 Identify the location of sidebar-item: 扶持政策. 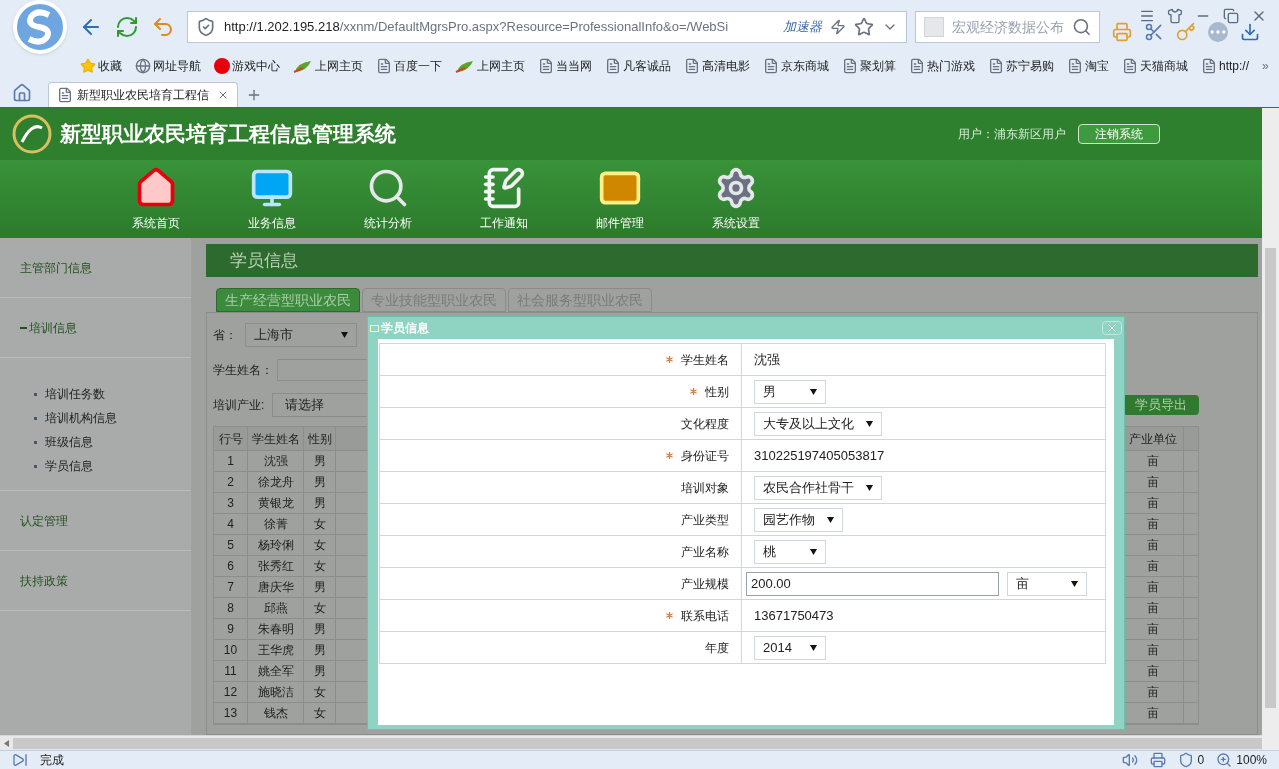
(95, 580).